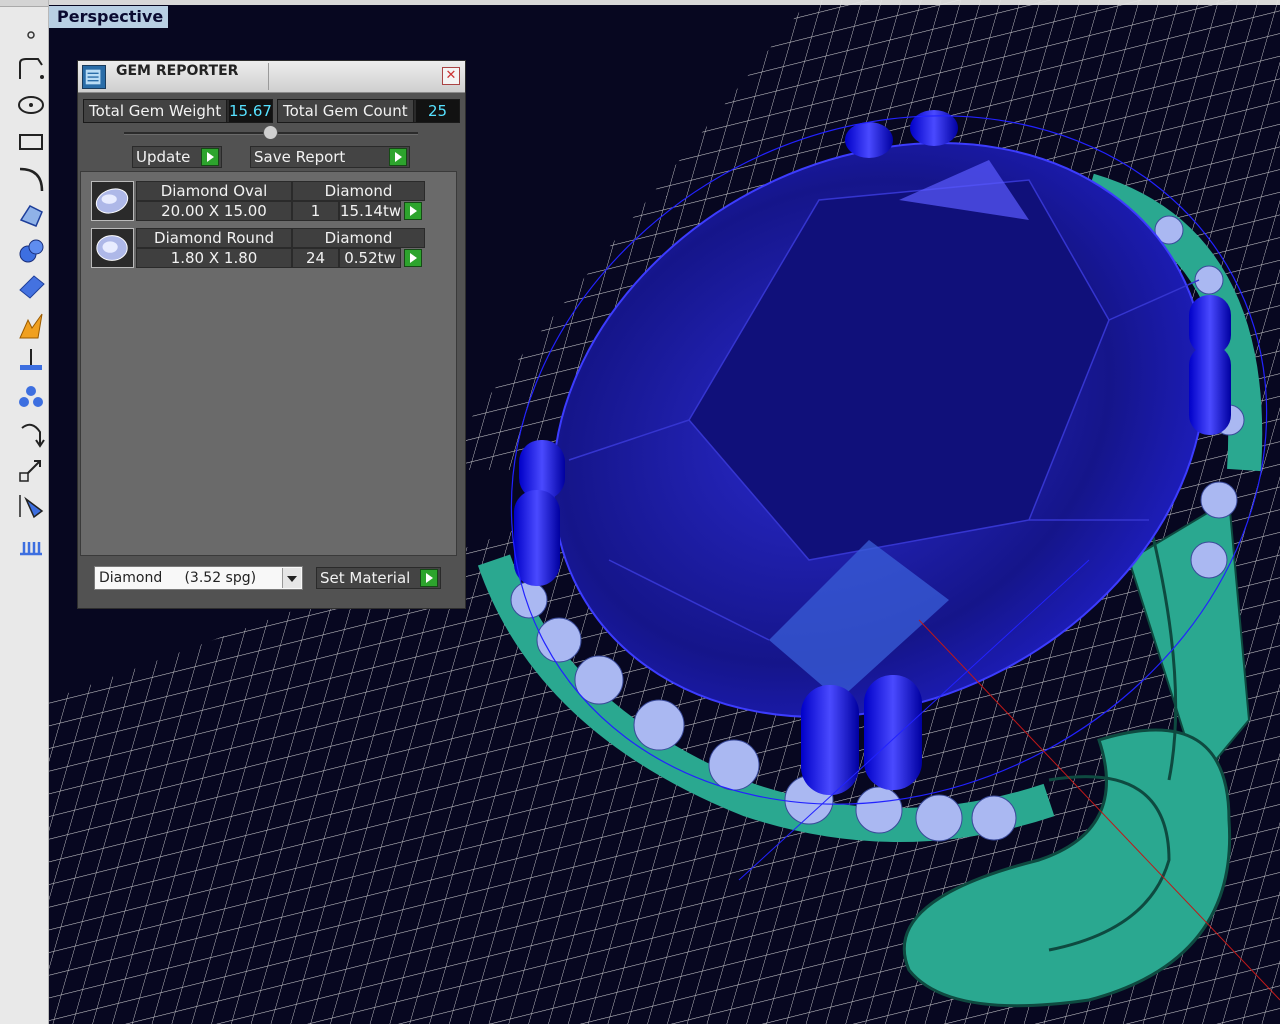 The height and width of the screenshot is (1024, 1280). I want to click on material-select: Diamond (3.52 spg), so click(198, 578).